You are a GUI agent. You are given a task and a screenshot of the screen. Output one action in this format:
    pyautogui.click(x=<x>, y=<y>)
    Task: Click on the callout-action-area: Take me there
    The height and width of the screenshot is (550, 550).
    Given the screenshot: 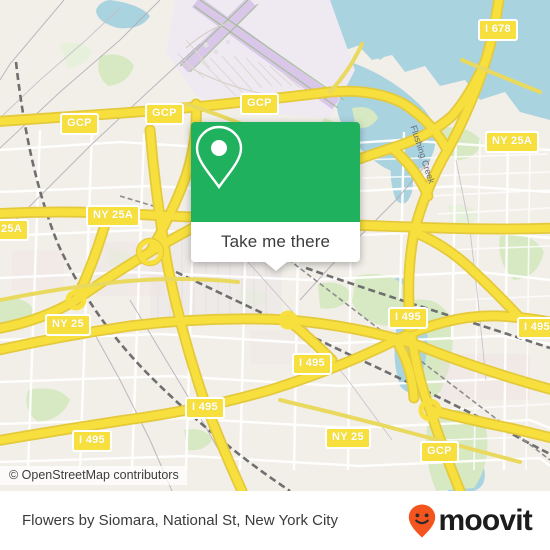 What is the action you would take?
    pyautogui.click(x=275, y=242)
    